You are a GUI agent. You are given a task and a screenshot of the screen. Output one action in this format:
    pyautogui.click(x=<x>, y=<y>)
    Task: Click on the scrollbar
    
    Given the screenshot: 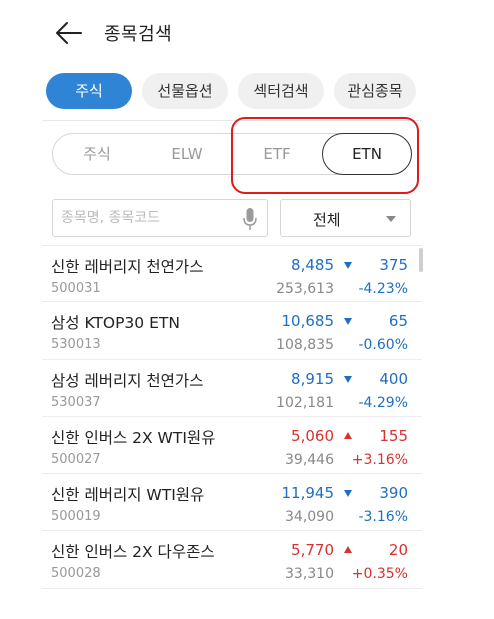 What is the action you would take?
    pyautogui.click(x=421, y=260)
    